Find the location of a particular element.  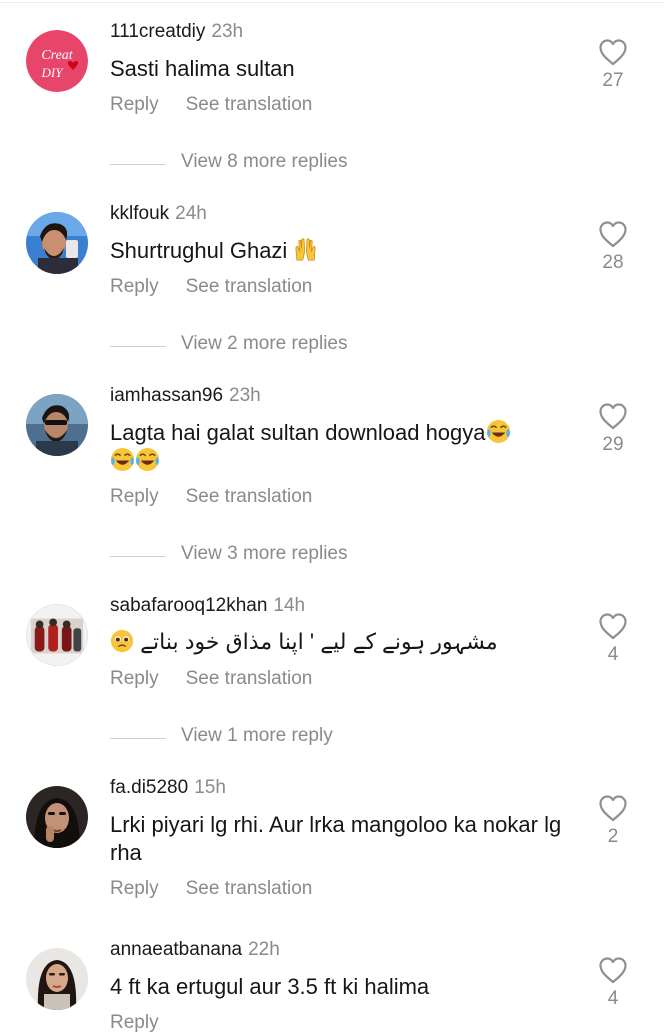

top-divider is located at coordinates (332, 2).